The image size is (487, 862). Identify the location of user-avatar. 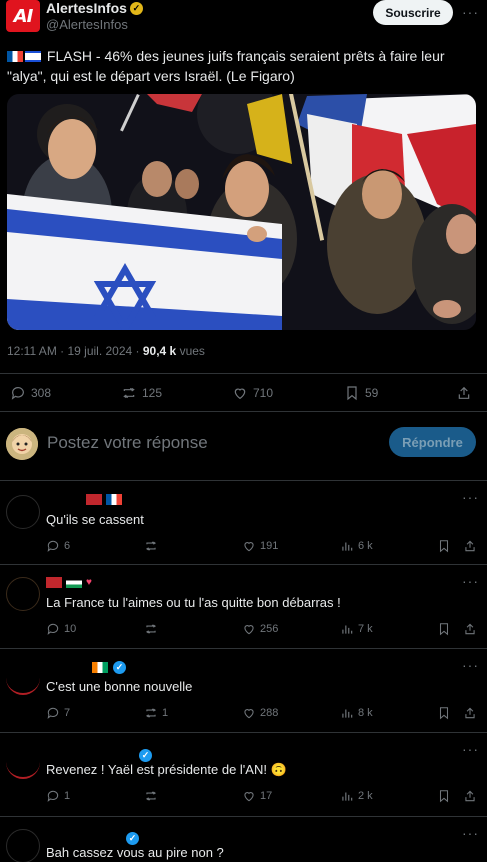
(22, 444).